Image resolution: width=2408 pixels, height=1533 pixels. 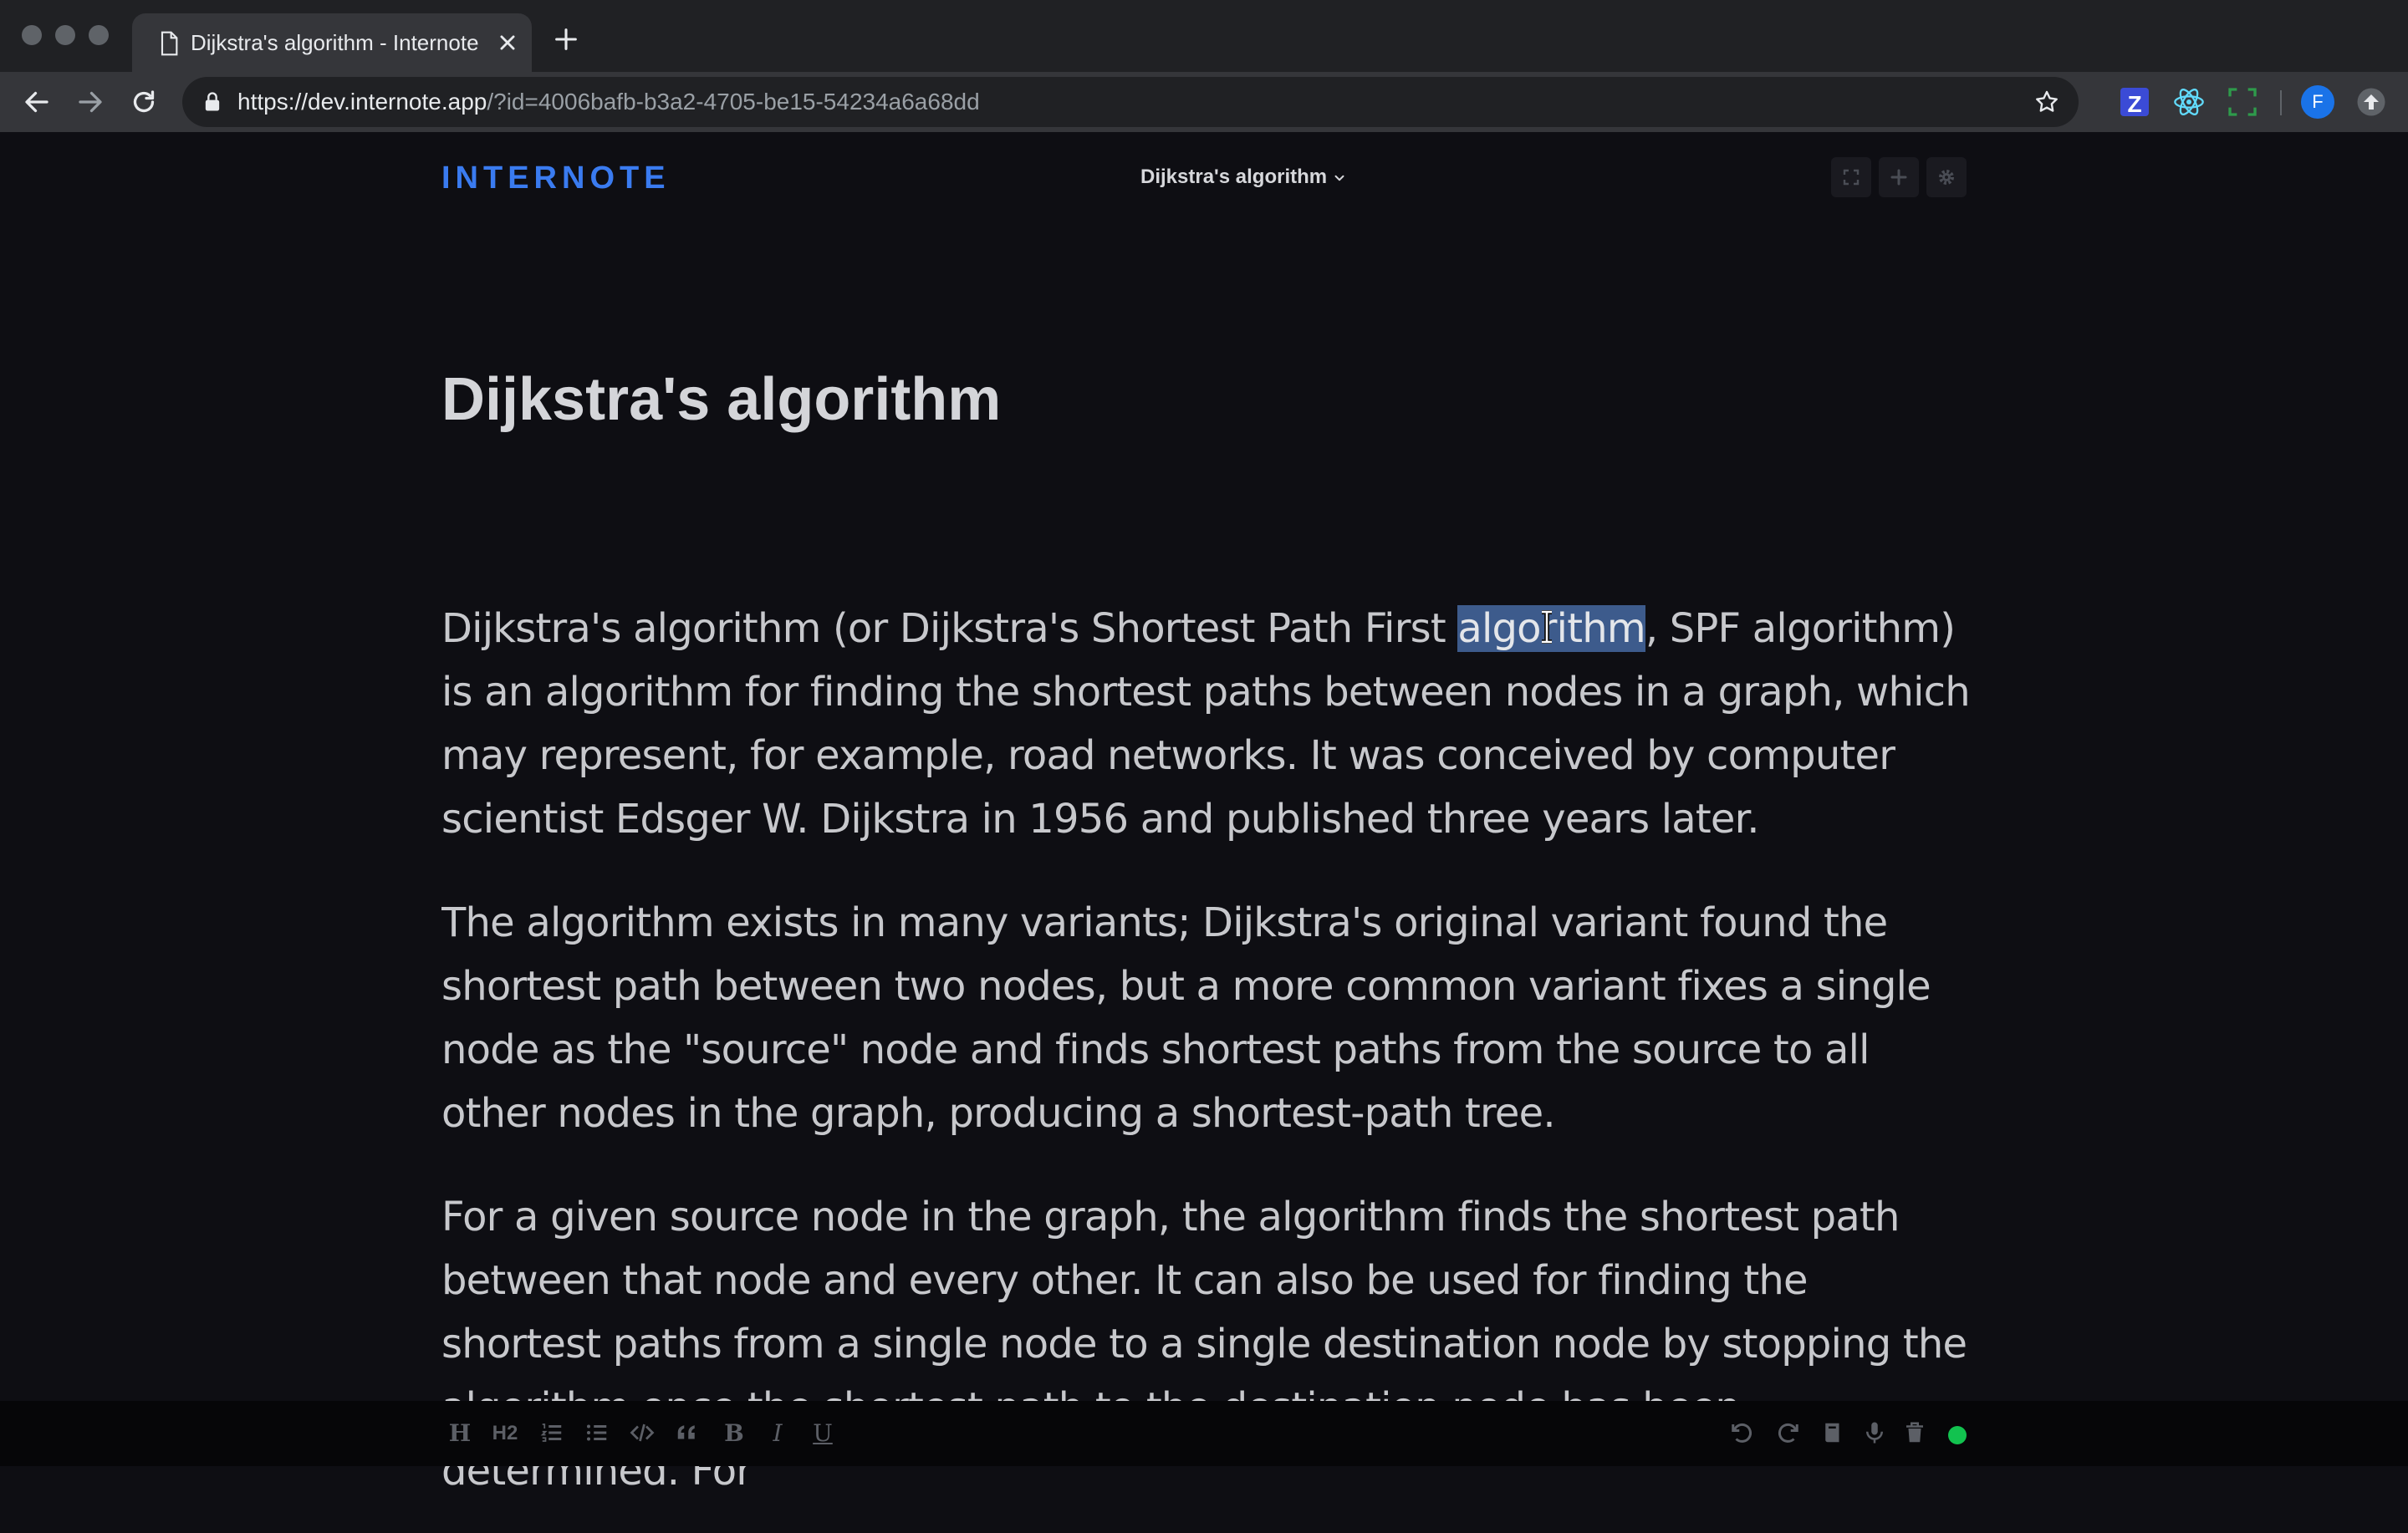 I want to click on window-zoom-button, so click(x=99, y=35).